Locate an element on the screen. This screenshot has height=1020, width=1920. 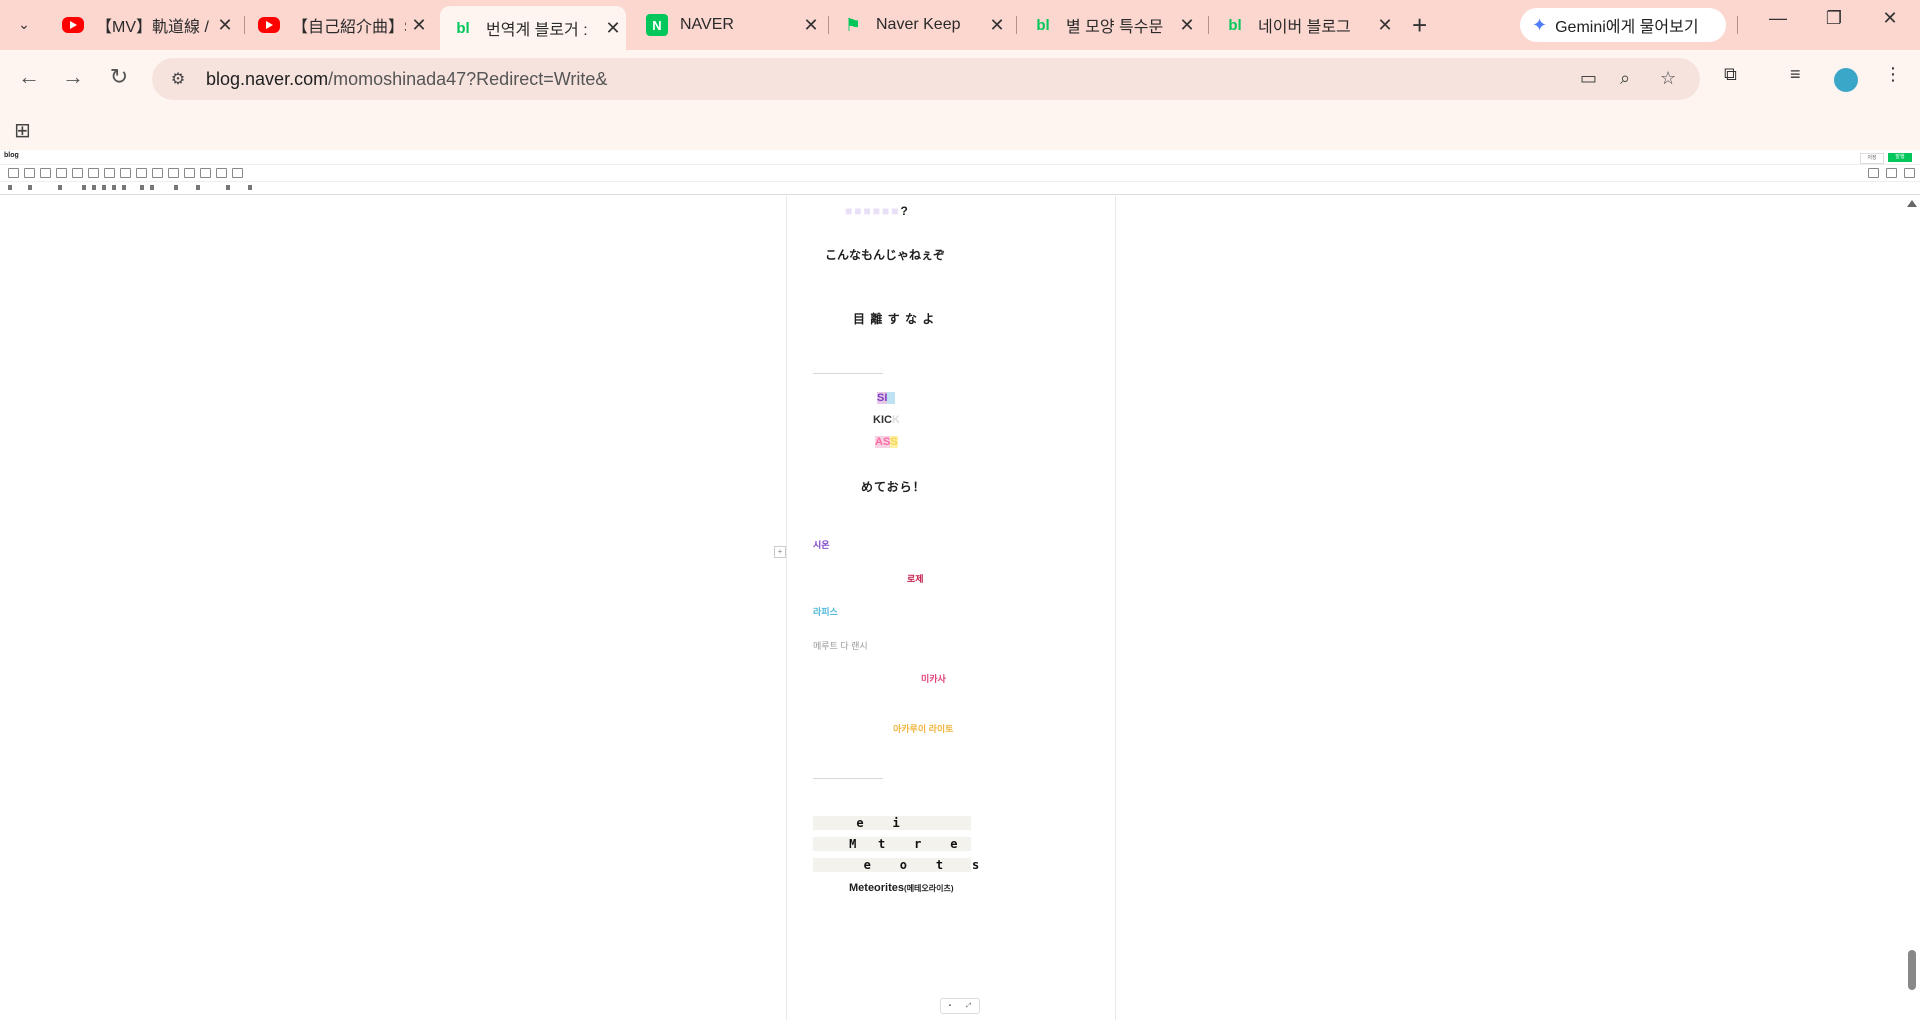
tab-youtube-1: 【MV】軌道線 / 日 ✕ is located at coordinates (144, 25).